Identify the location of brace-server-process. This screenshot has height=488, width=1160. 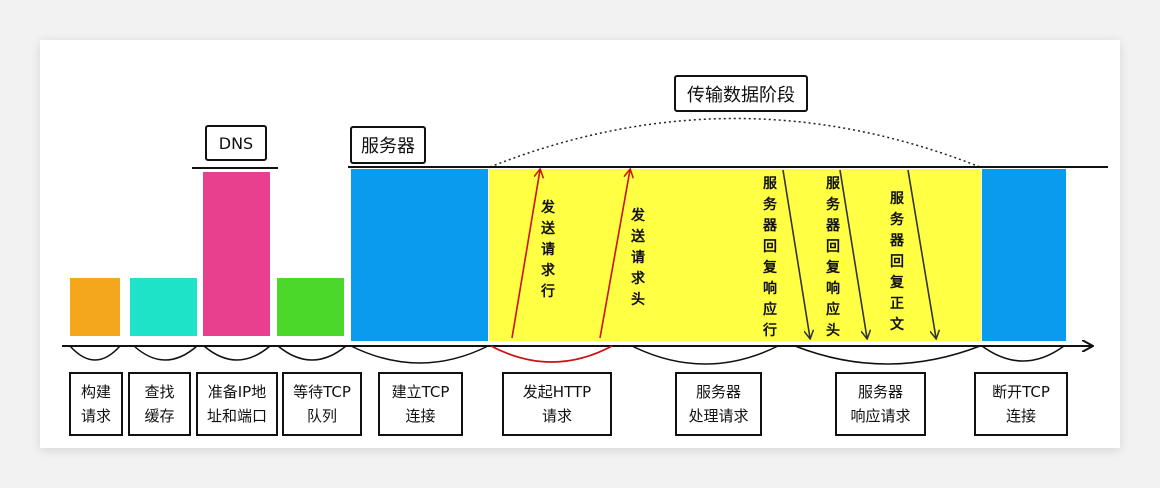
(705, 355).